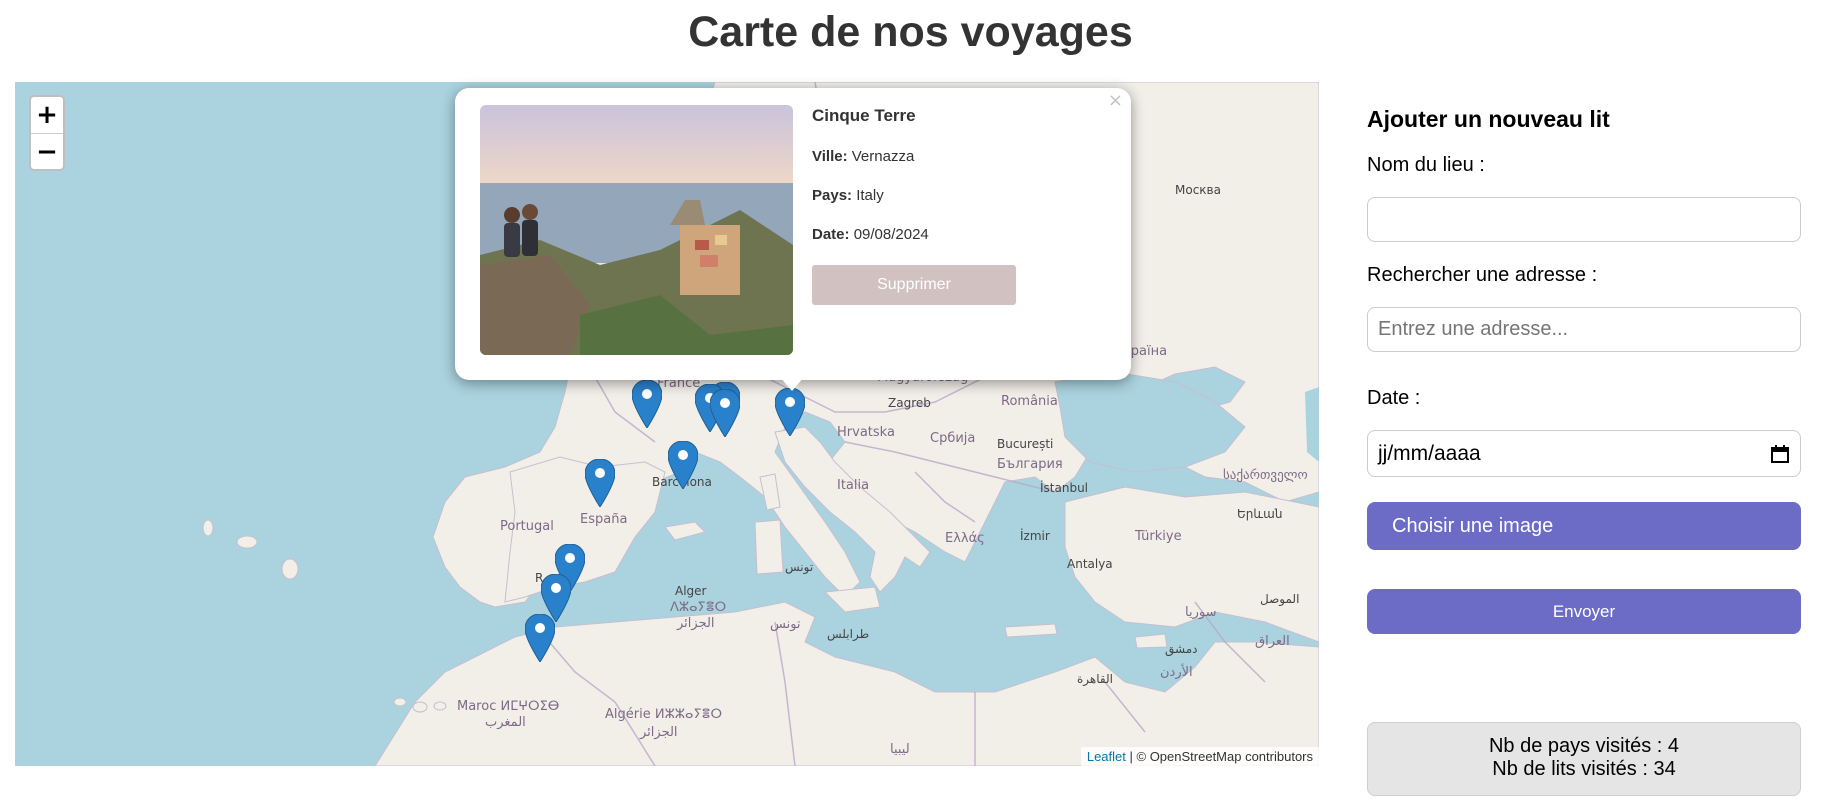 The image size is (1821, 805). I want to click on zoom-in-button: +, so click(47, 115).